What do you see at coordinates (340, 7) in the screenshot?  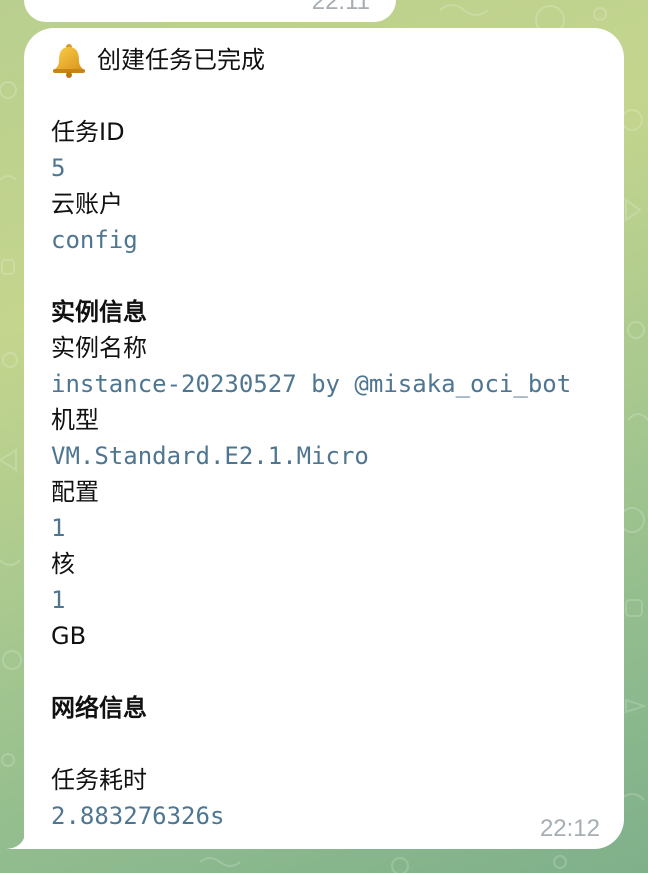 I see `previous-message-time: 22:11` at bounding box center [340, 7].